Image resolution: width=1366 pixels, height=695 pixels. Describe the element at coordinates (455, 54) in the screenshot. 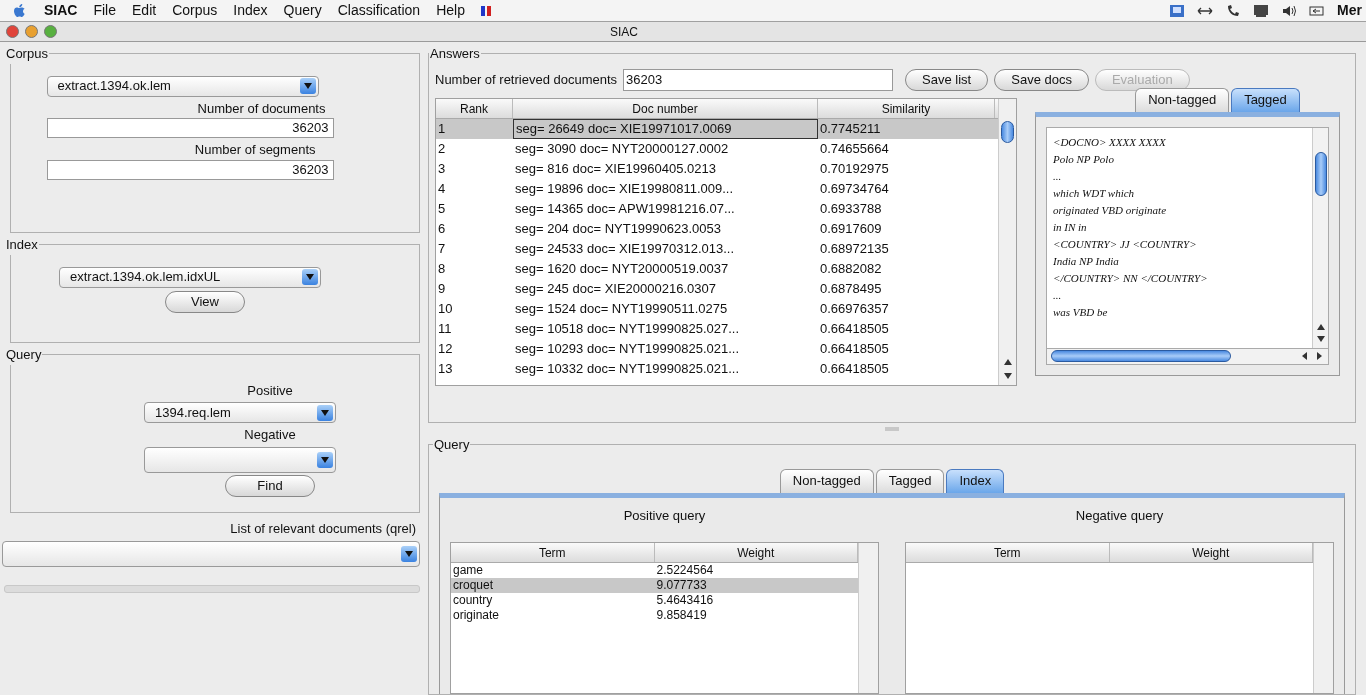

I see `group-title: Answers` at that location.